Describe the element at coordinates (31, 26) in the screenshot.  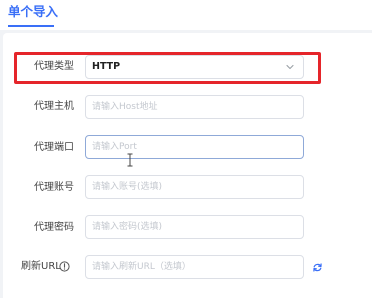
I see `active-tab-indicator` at that location.